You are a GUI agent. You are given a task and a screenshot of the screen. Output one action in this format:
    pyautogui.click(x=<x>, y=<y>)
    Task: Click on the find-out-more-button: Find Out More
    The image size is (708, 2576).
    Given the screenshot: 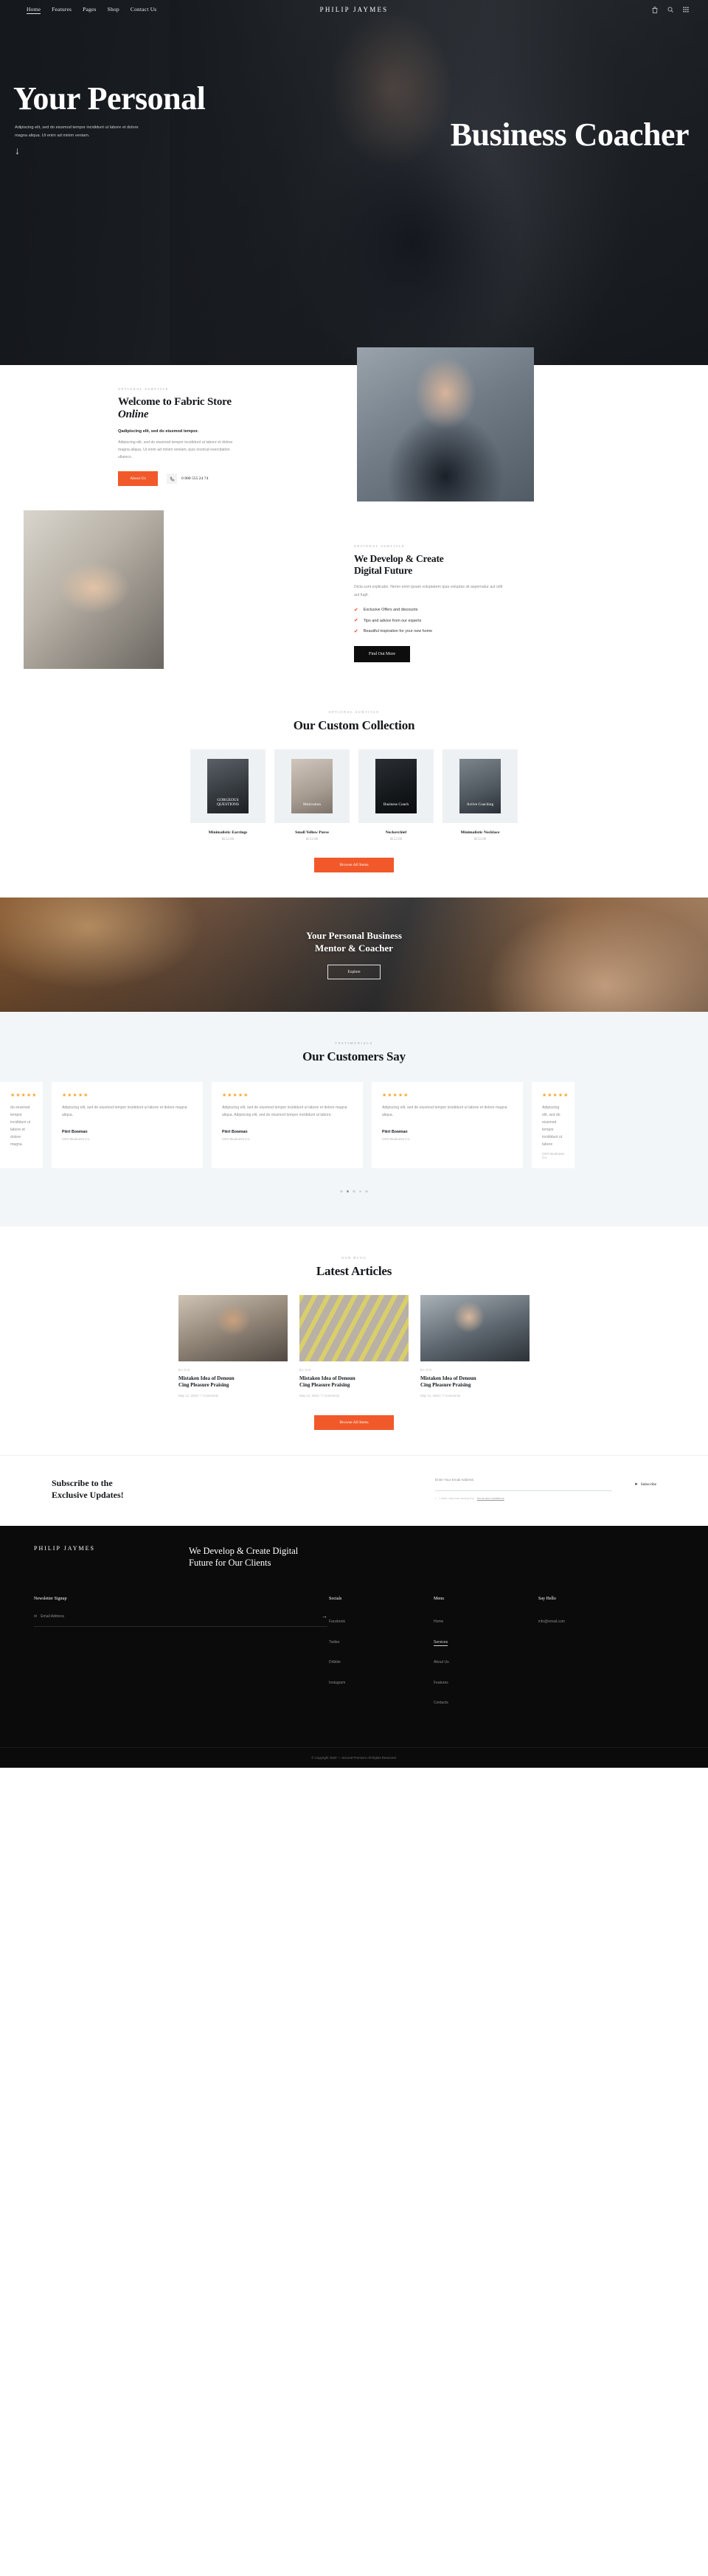 What is the action you would take?
    pyautogui.click(x=382, y=654)
    